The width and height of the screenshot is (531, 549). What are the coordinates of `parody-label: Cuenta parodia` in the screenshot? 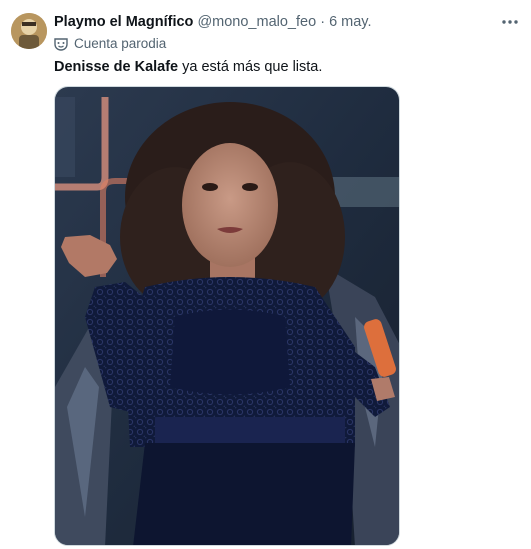 It's located at (110, 44).